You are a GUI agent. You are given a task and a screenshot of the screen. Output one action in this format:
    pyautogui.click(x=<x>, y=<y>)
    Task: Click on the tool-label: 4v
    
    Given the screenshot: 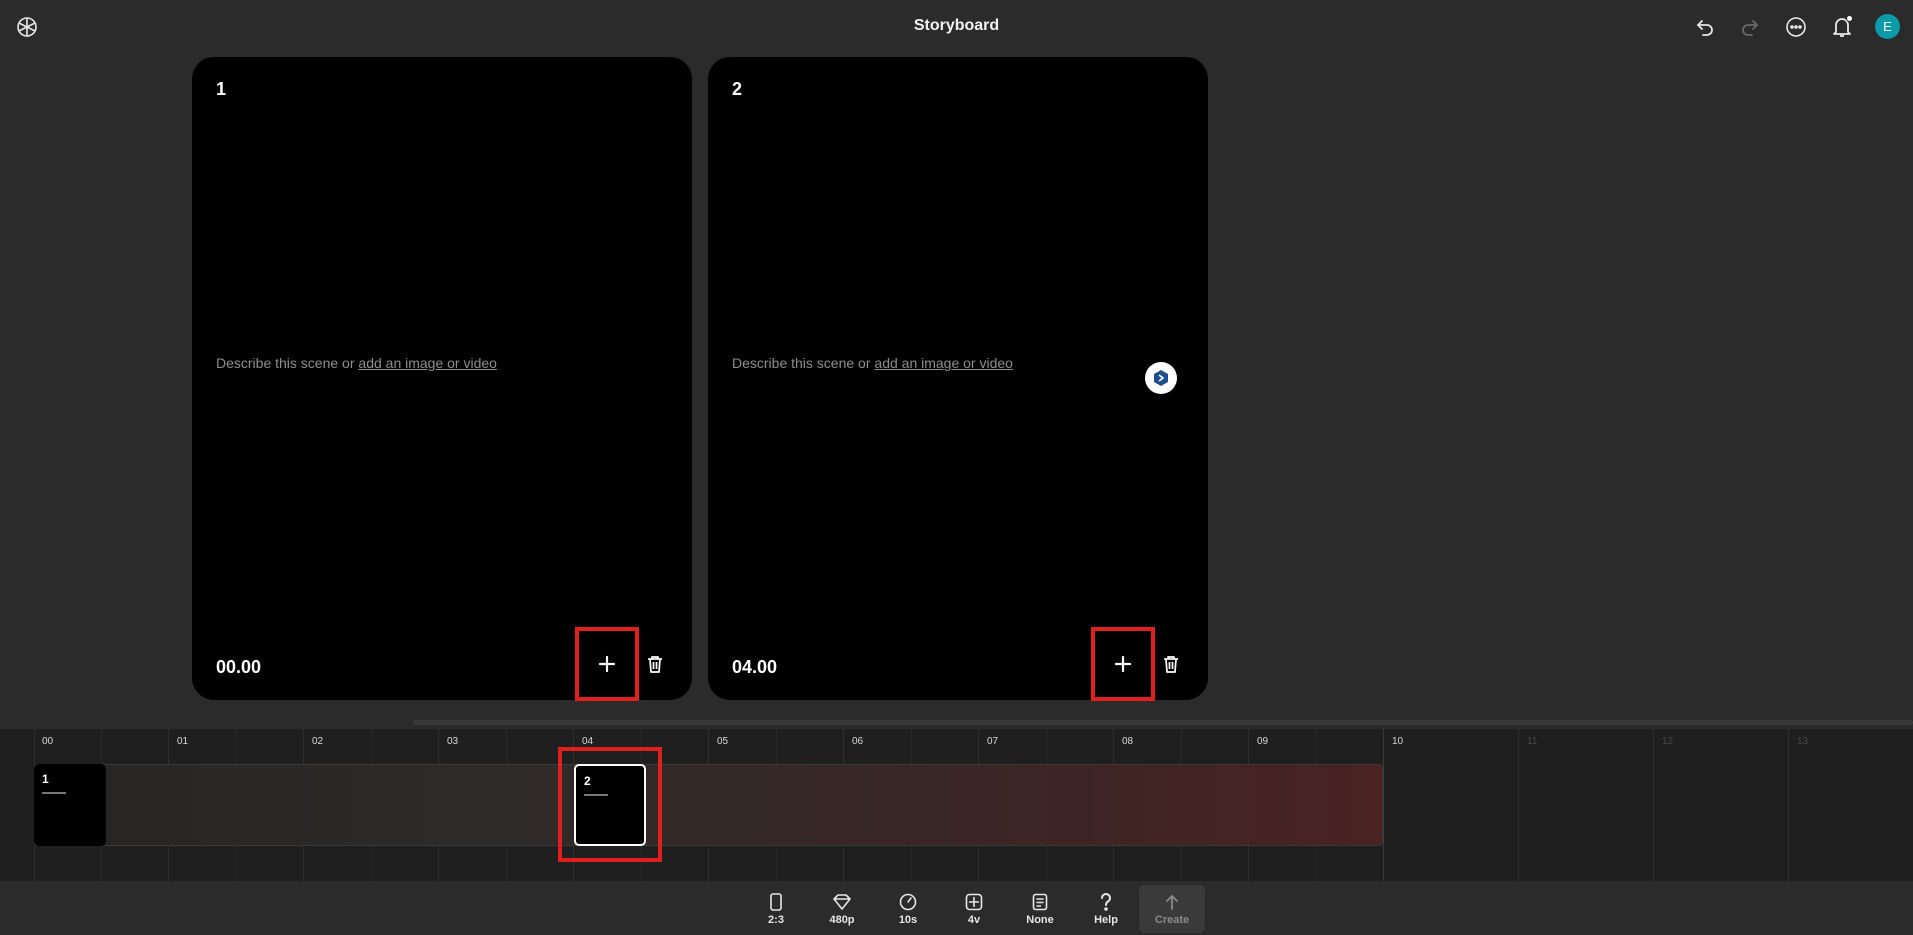 What is the action you would take?
    pyautogui.click(x=974, y=919)
    